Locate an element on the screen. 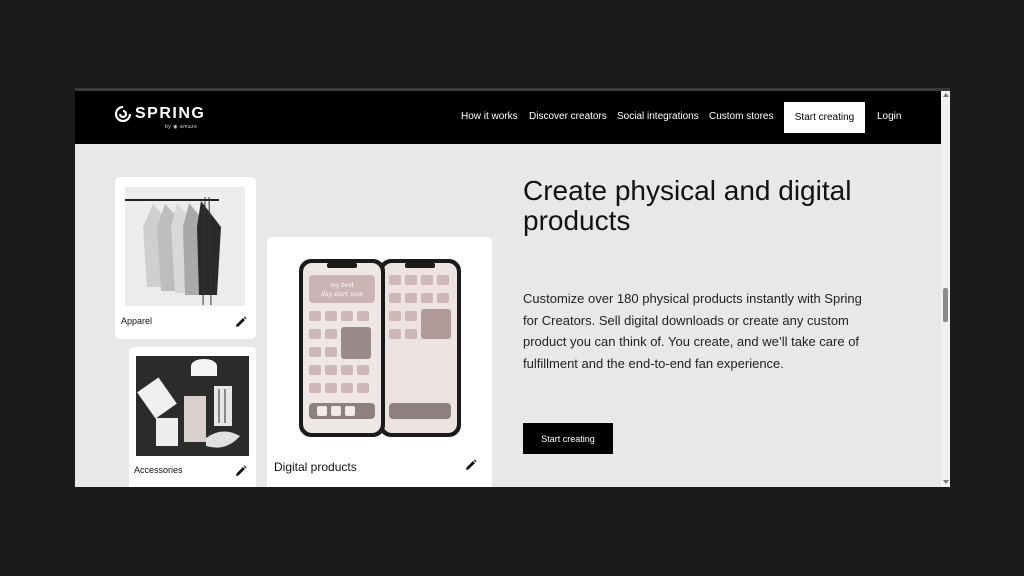 This screenshot has height=576, width=1024. logo: SPRING by ◉ amaze is located at coordinates (160, 119).